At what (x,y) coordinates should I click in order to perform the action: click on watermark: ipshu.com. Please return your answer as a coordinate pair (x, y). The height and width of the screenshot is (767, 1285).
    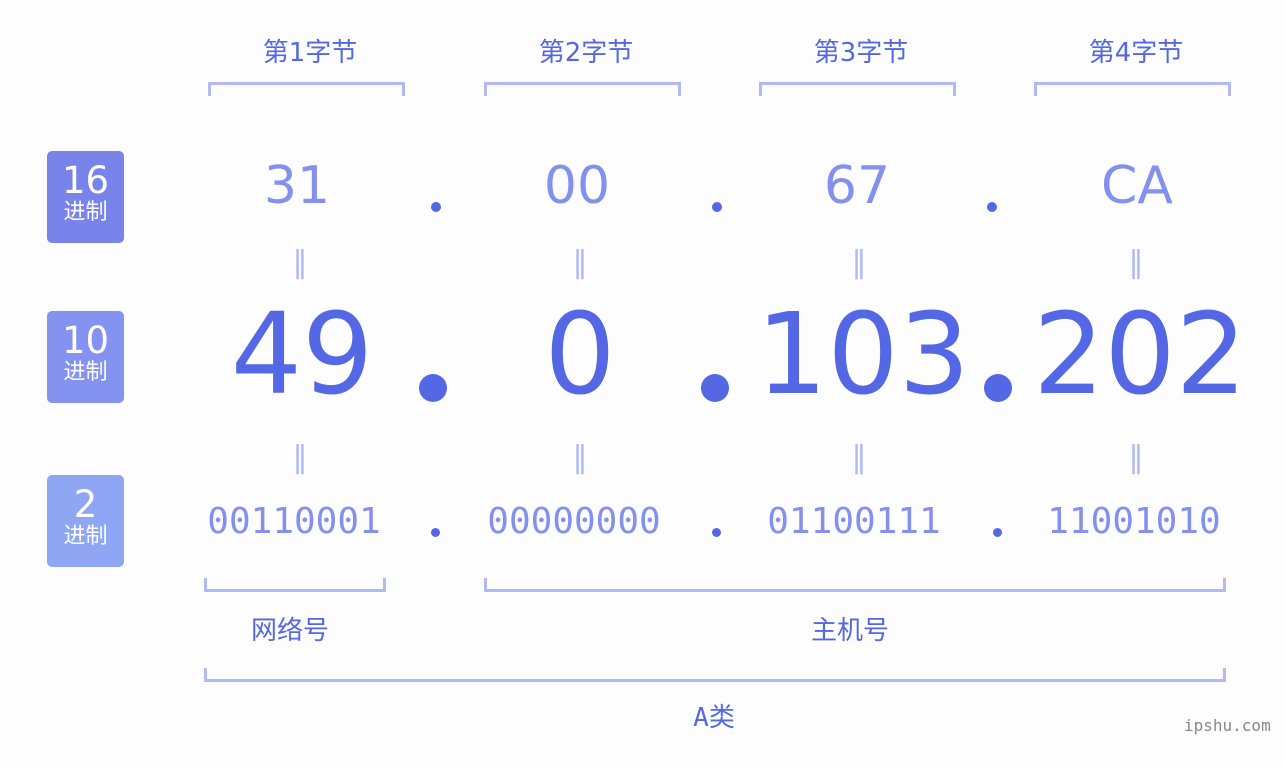
    Looking at the image, I should click on (1227, 725).